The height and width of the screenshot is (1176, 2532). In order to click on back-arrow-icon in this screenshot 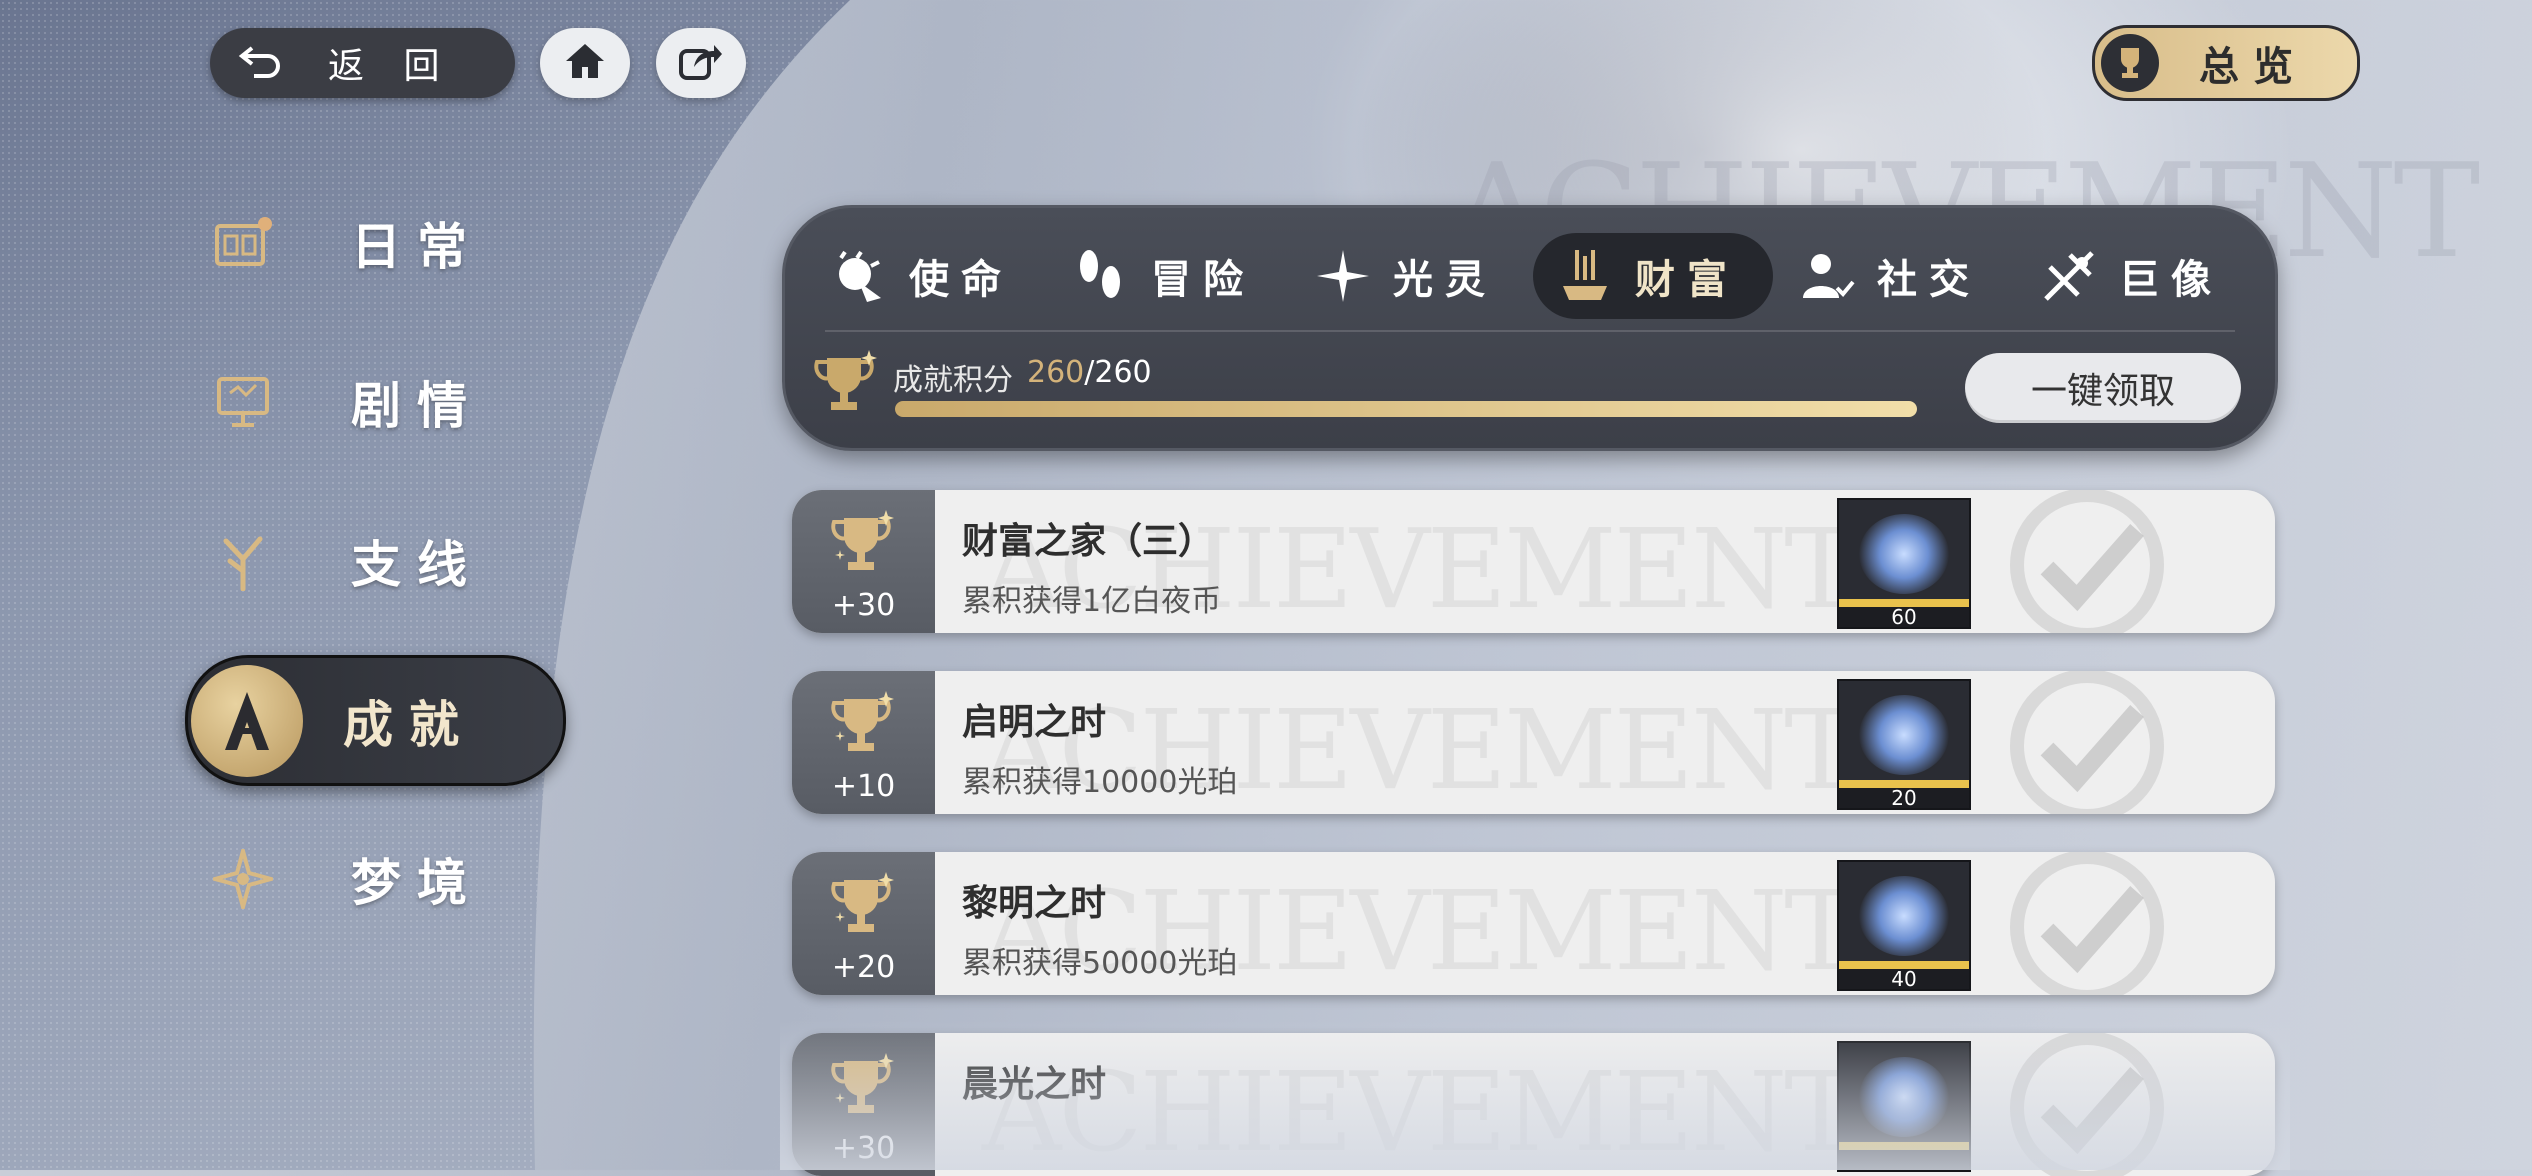, I will do `click(268, 63)`.